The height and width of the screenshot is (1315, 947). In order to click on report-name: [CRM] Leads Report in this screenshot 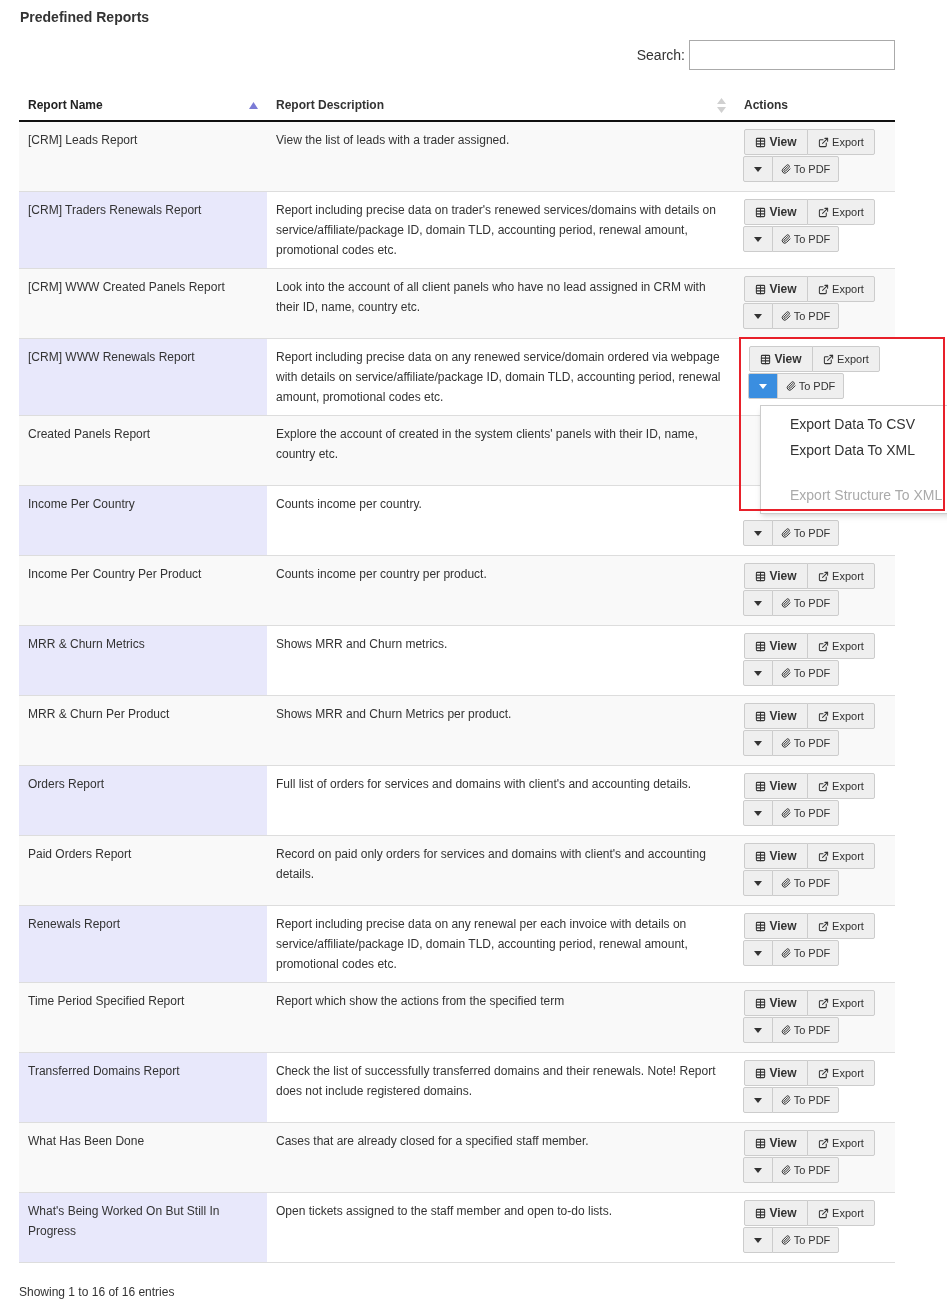, I will do `click(83, 140)`.